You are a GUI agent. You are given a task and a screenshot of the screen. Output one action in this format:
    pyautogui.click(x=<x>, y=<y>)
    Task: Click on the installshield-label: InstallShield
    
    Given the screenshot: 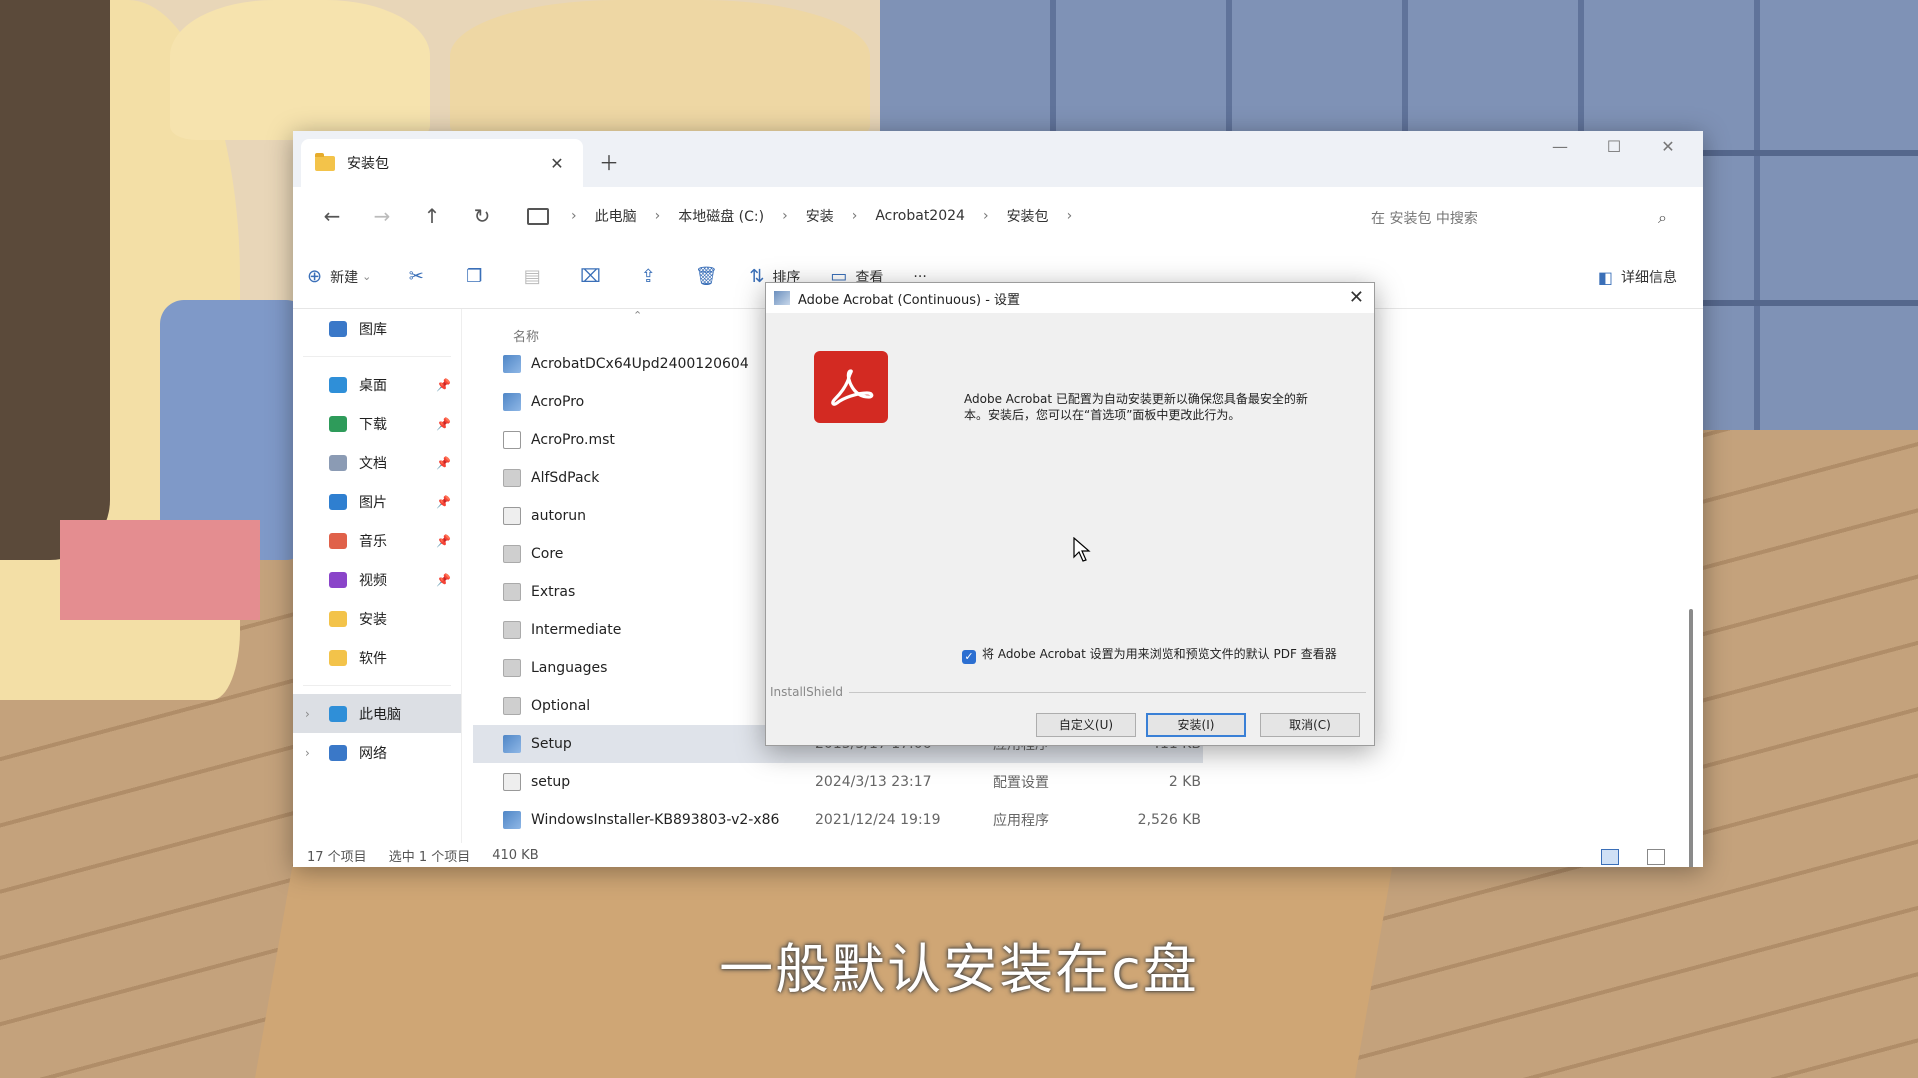 What is the action you would take?
    pyautogui.click(x=807, y=692)
    